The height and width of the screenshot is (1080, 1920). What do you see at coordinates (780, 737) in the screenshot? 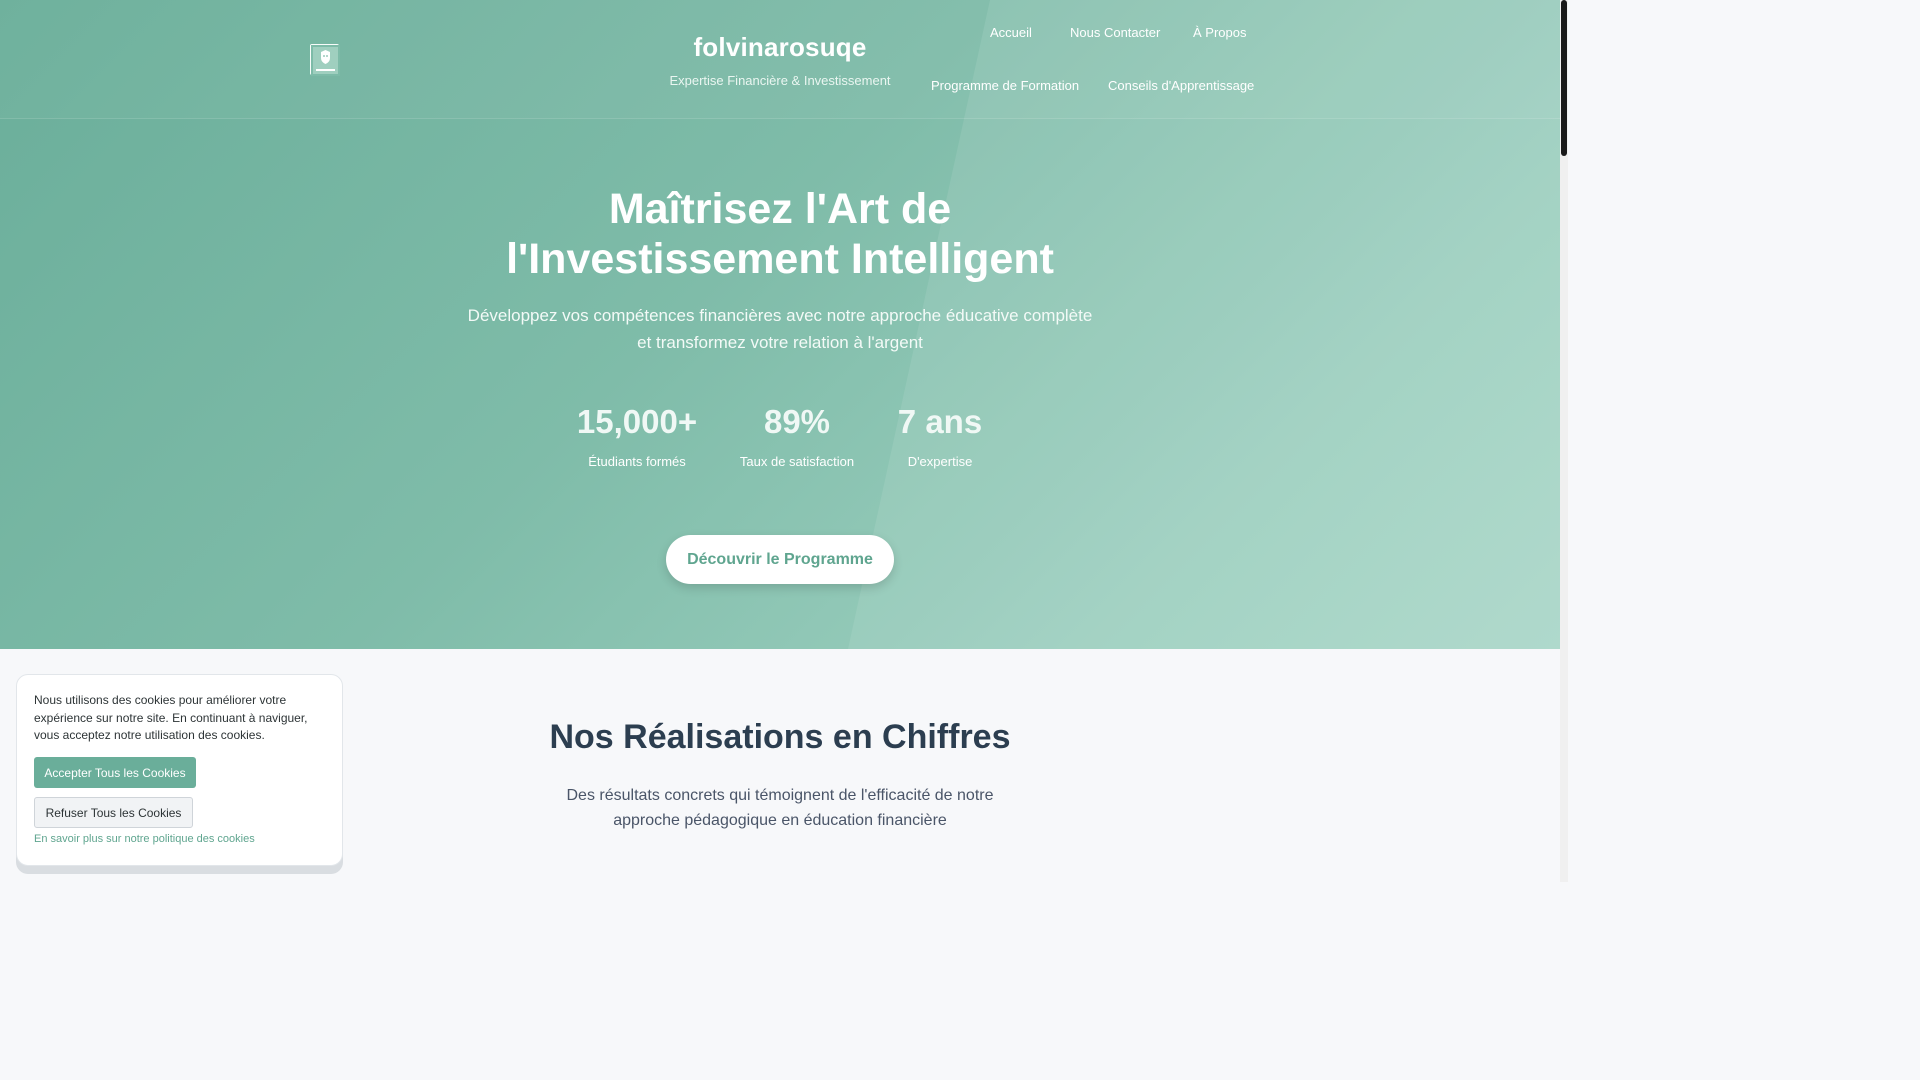
I see `achievements-title: Nos Réalisations en Chiffres` at bounding box center [780, 737].